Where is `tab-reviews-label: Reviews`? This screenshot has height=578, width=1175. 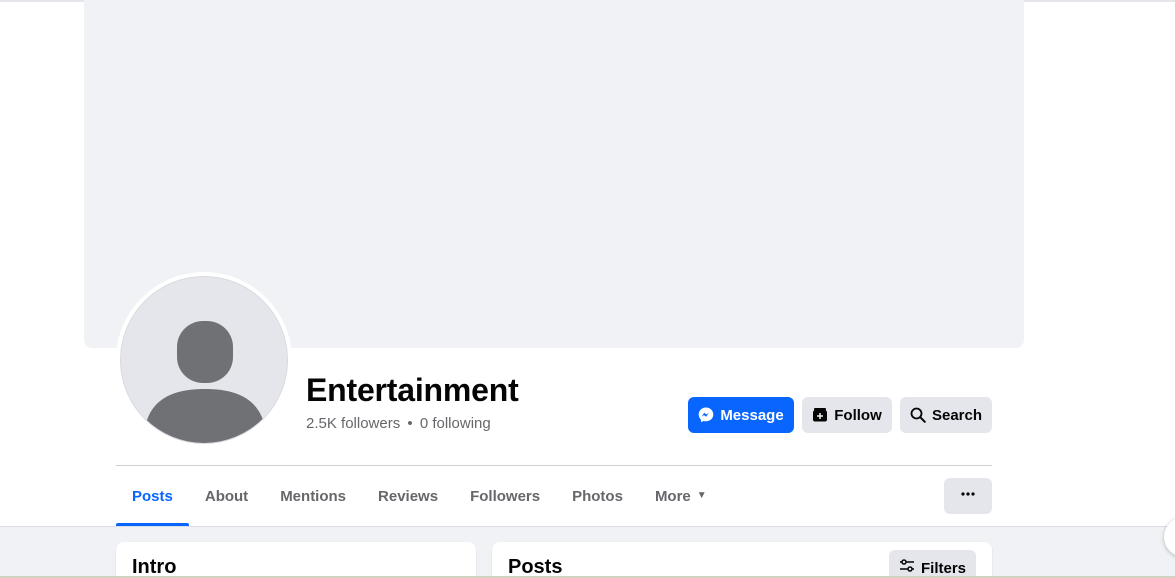
tab-reviews-label: Reviews is located at coordinates (408, 496).